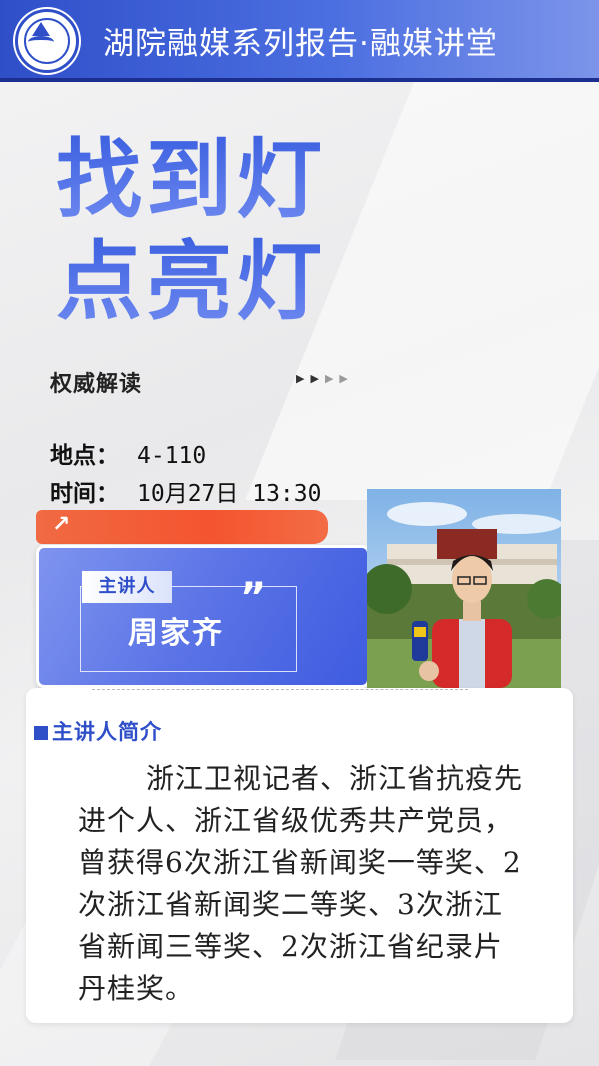  Describe the element at coordinates (128, 453) in the screenshot. I see `location-row: 地点： 4-110` at that location.